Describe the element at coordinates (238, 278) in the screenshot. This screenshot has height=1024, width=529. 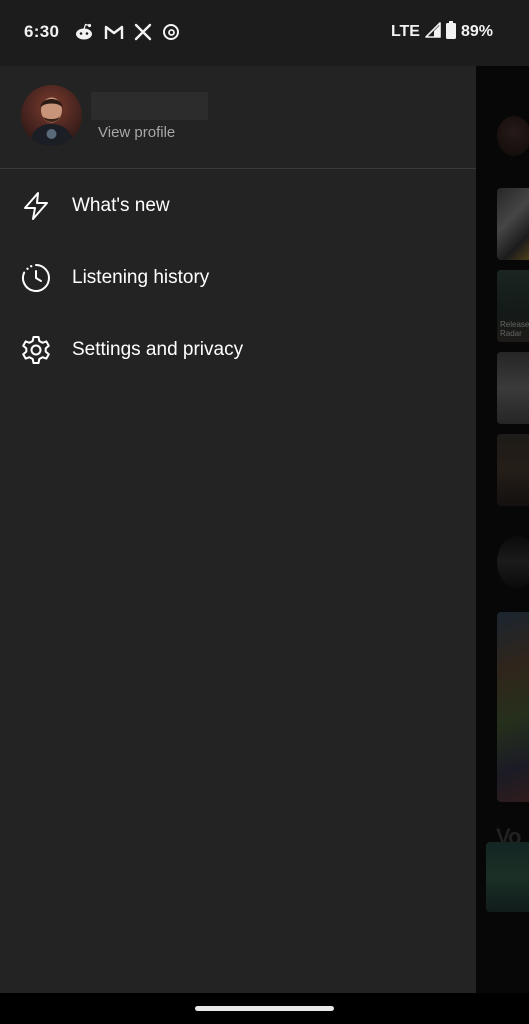
I see `menu-item-listening-history: Listening history` at that location.